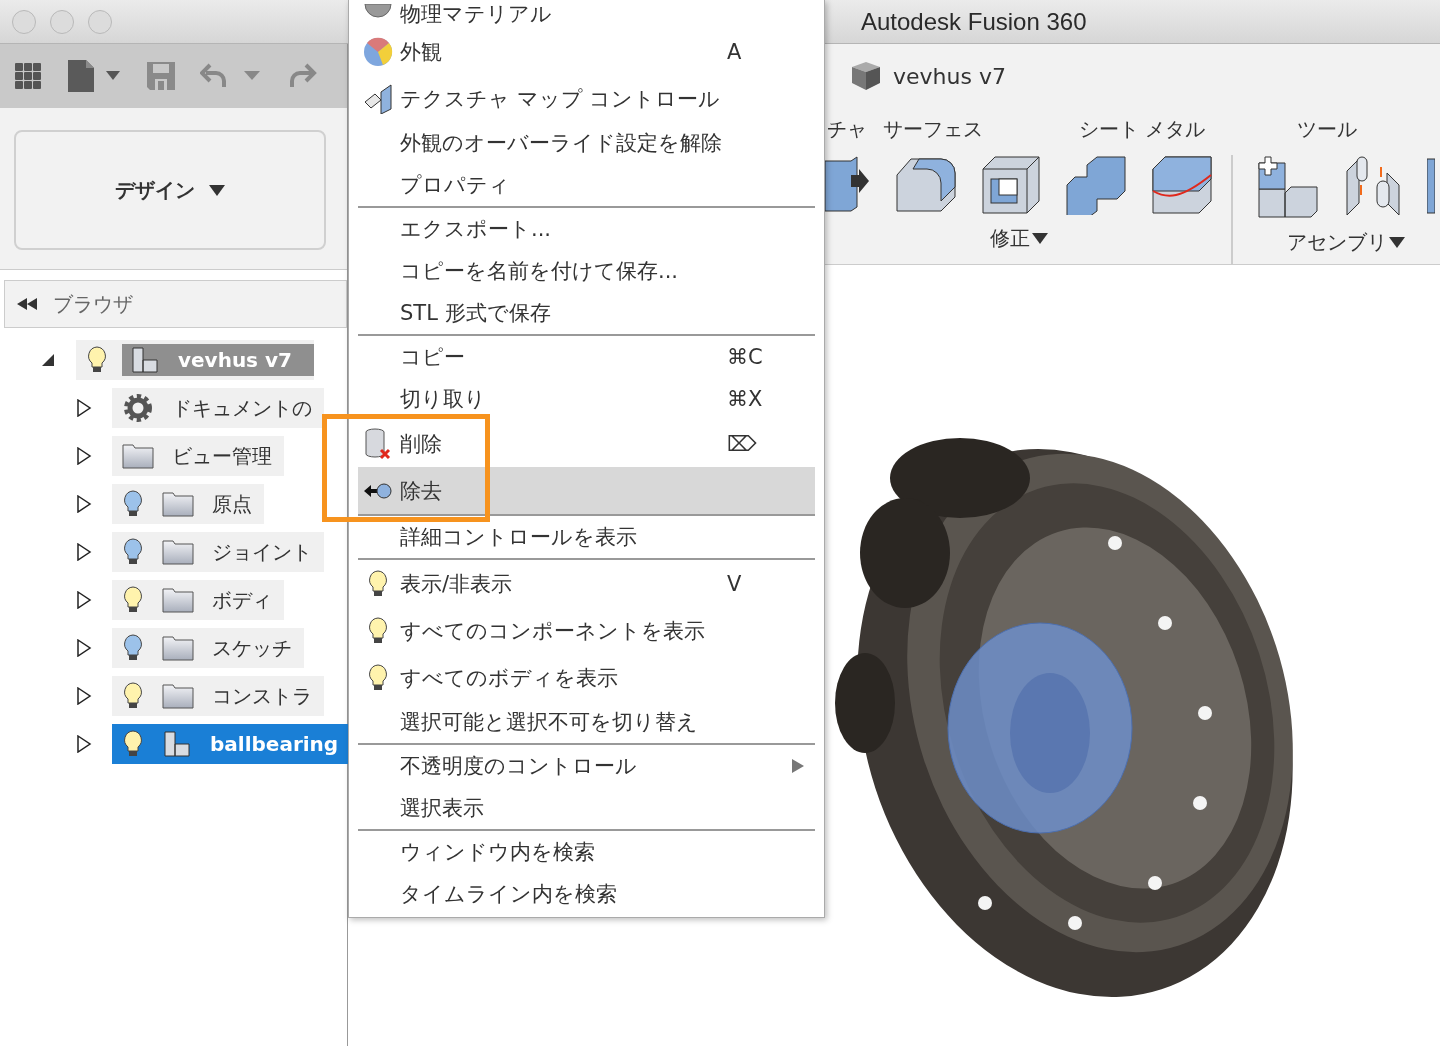  What do you see at coordinates (586, 894) in the screenshot?
I see `menu-item: タイムライン内を検索` at bounding box center [586, 894].